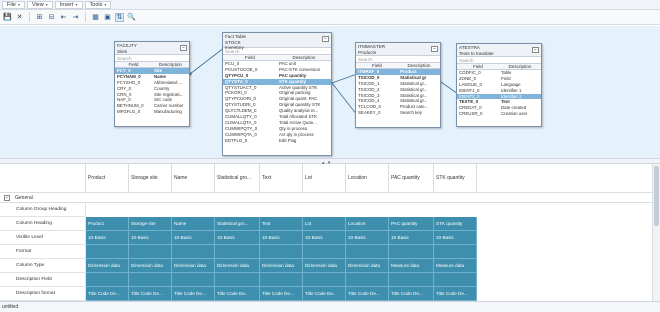 This screenshot has width=660, height=312. What do you see at coordinates (107, 224) in the screenshot?
I see `property-cell: Product` at bounding box center [107, 224].